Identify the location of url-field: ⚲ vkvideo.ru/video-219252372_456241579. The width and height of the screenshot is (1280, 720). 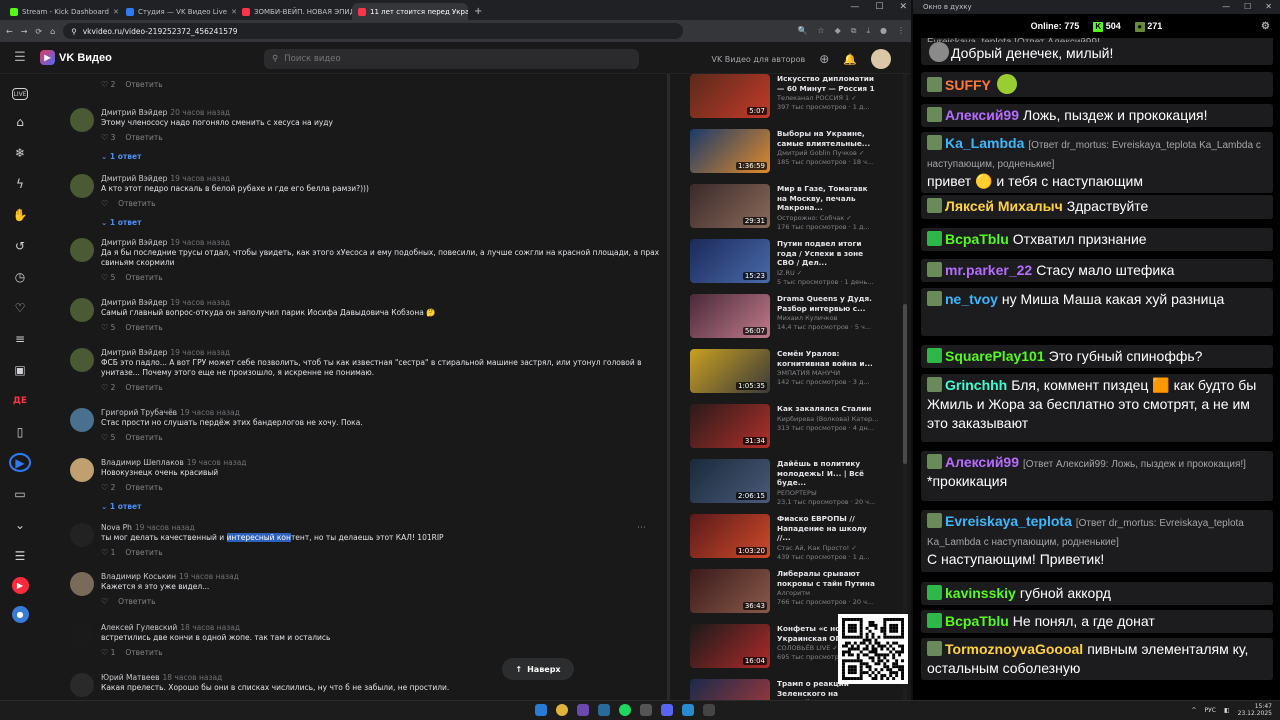
(373, 31).